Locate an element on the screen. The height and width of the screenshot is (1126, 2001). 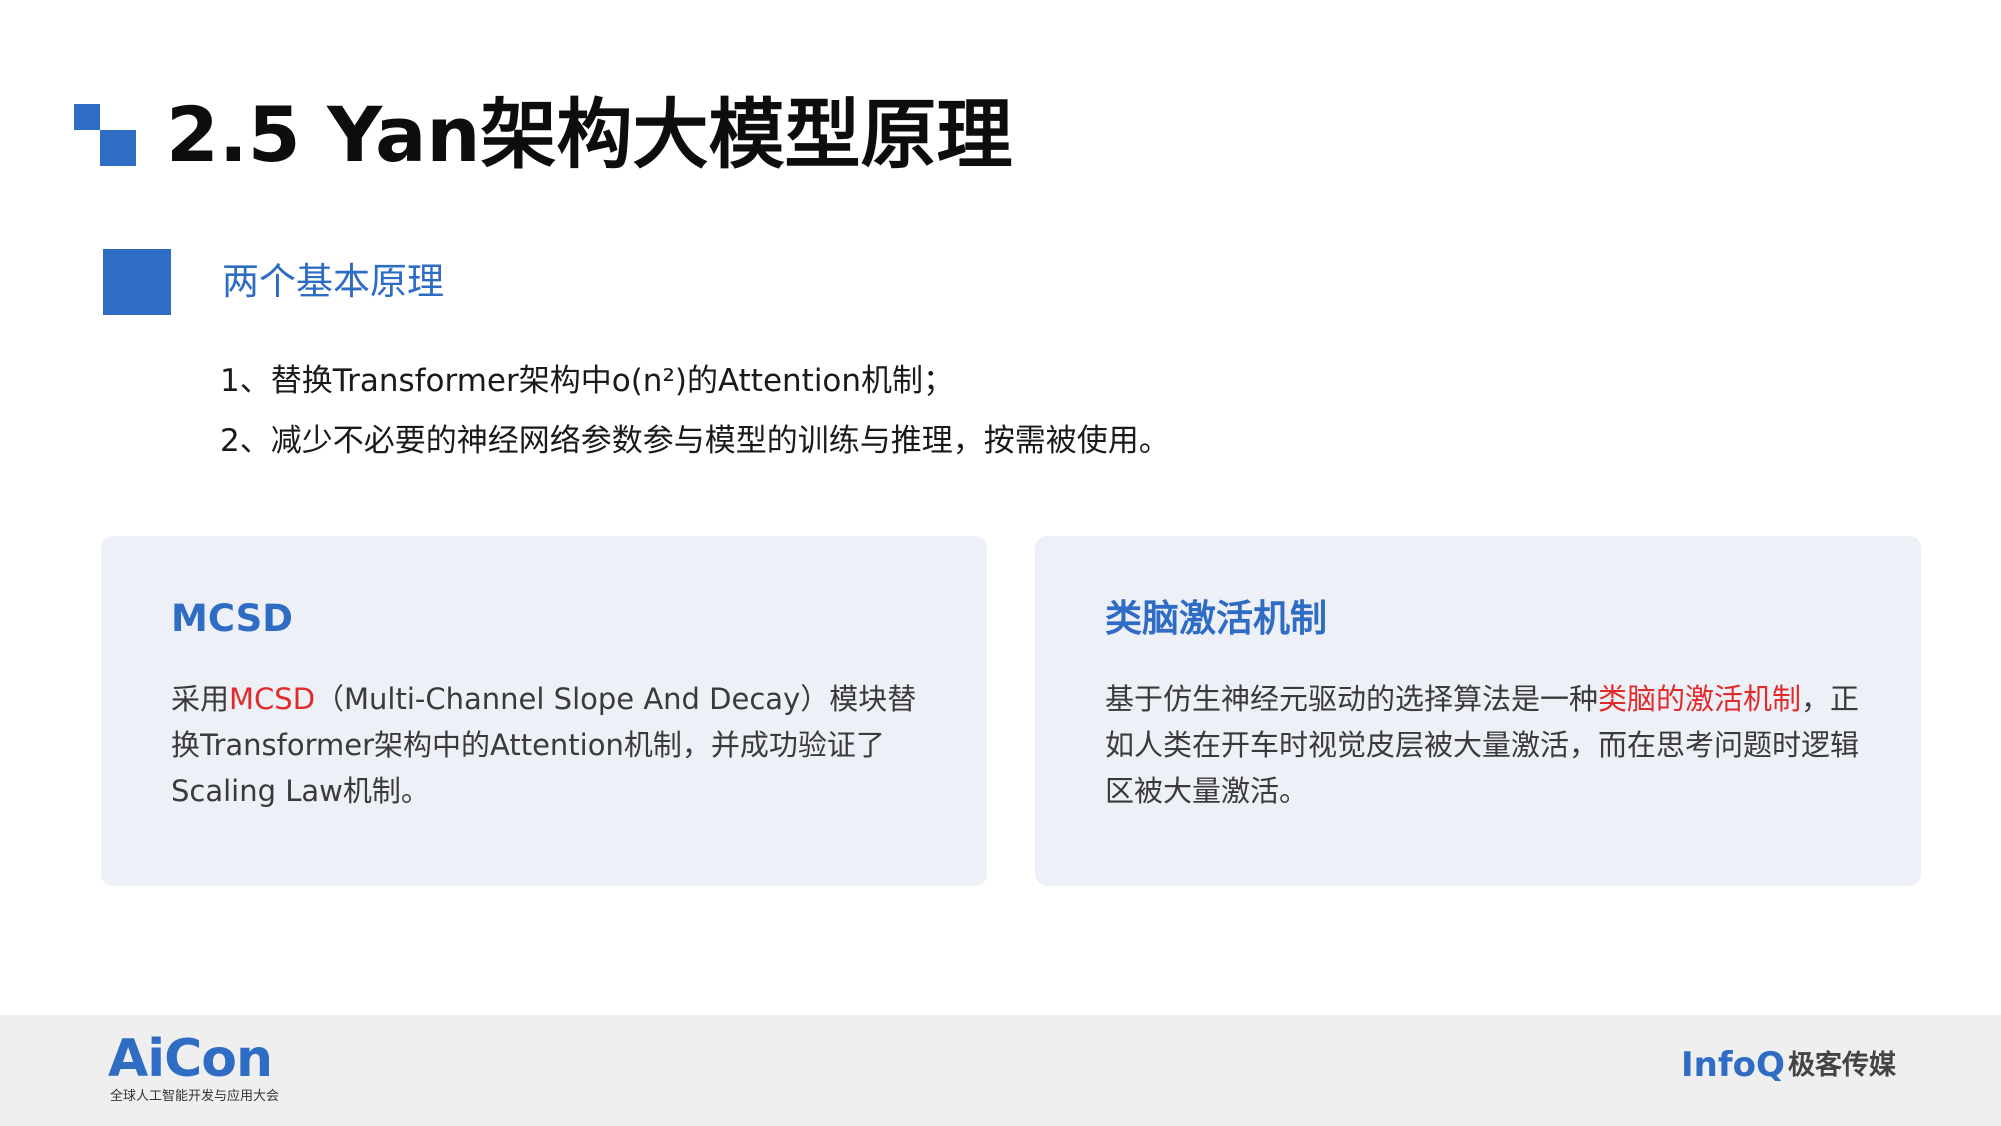
card-title: MCSD is located at coordinates (232, 618).